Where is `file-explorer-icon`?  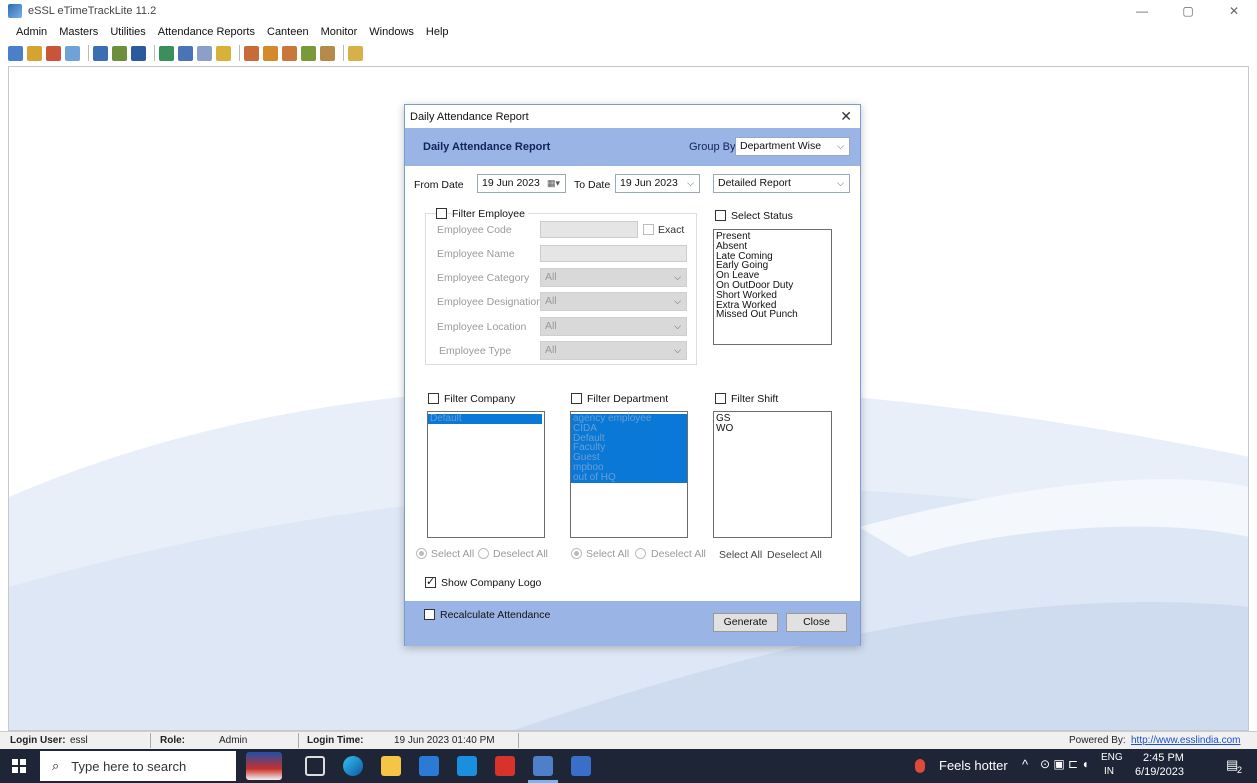
file-explorer-icon is located at coordinates (391, 766).